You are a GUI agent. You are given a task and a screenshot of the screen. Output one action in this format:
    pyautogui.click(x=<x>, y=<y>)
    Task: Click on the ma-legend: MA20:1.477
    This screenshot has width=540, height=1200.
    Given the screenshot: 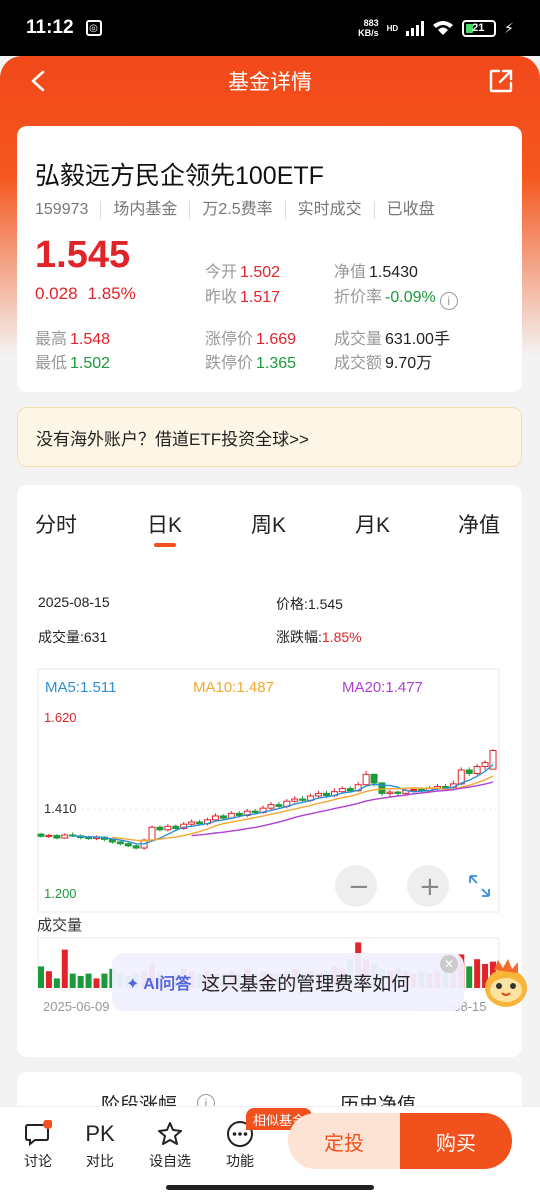 What is the action you would take?
    pyautogui.click(x=382, y=687)
    